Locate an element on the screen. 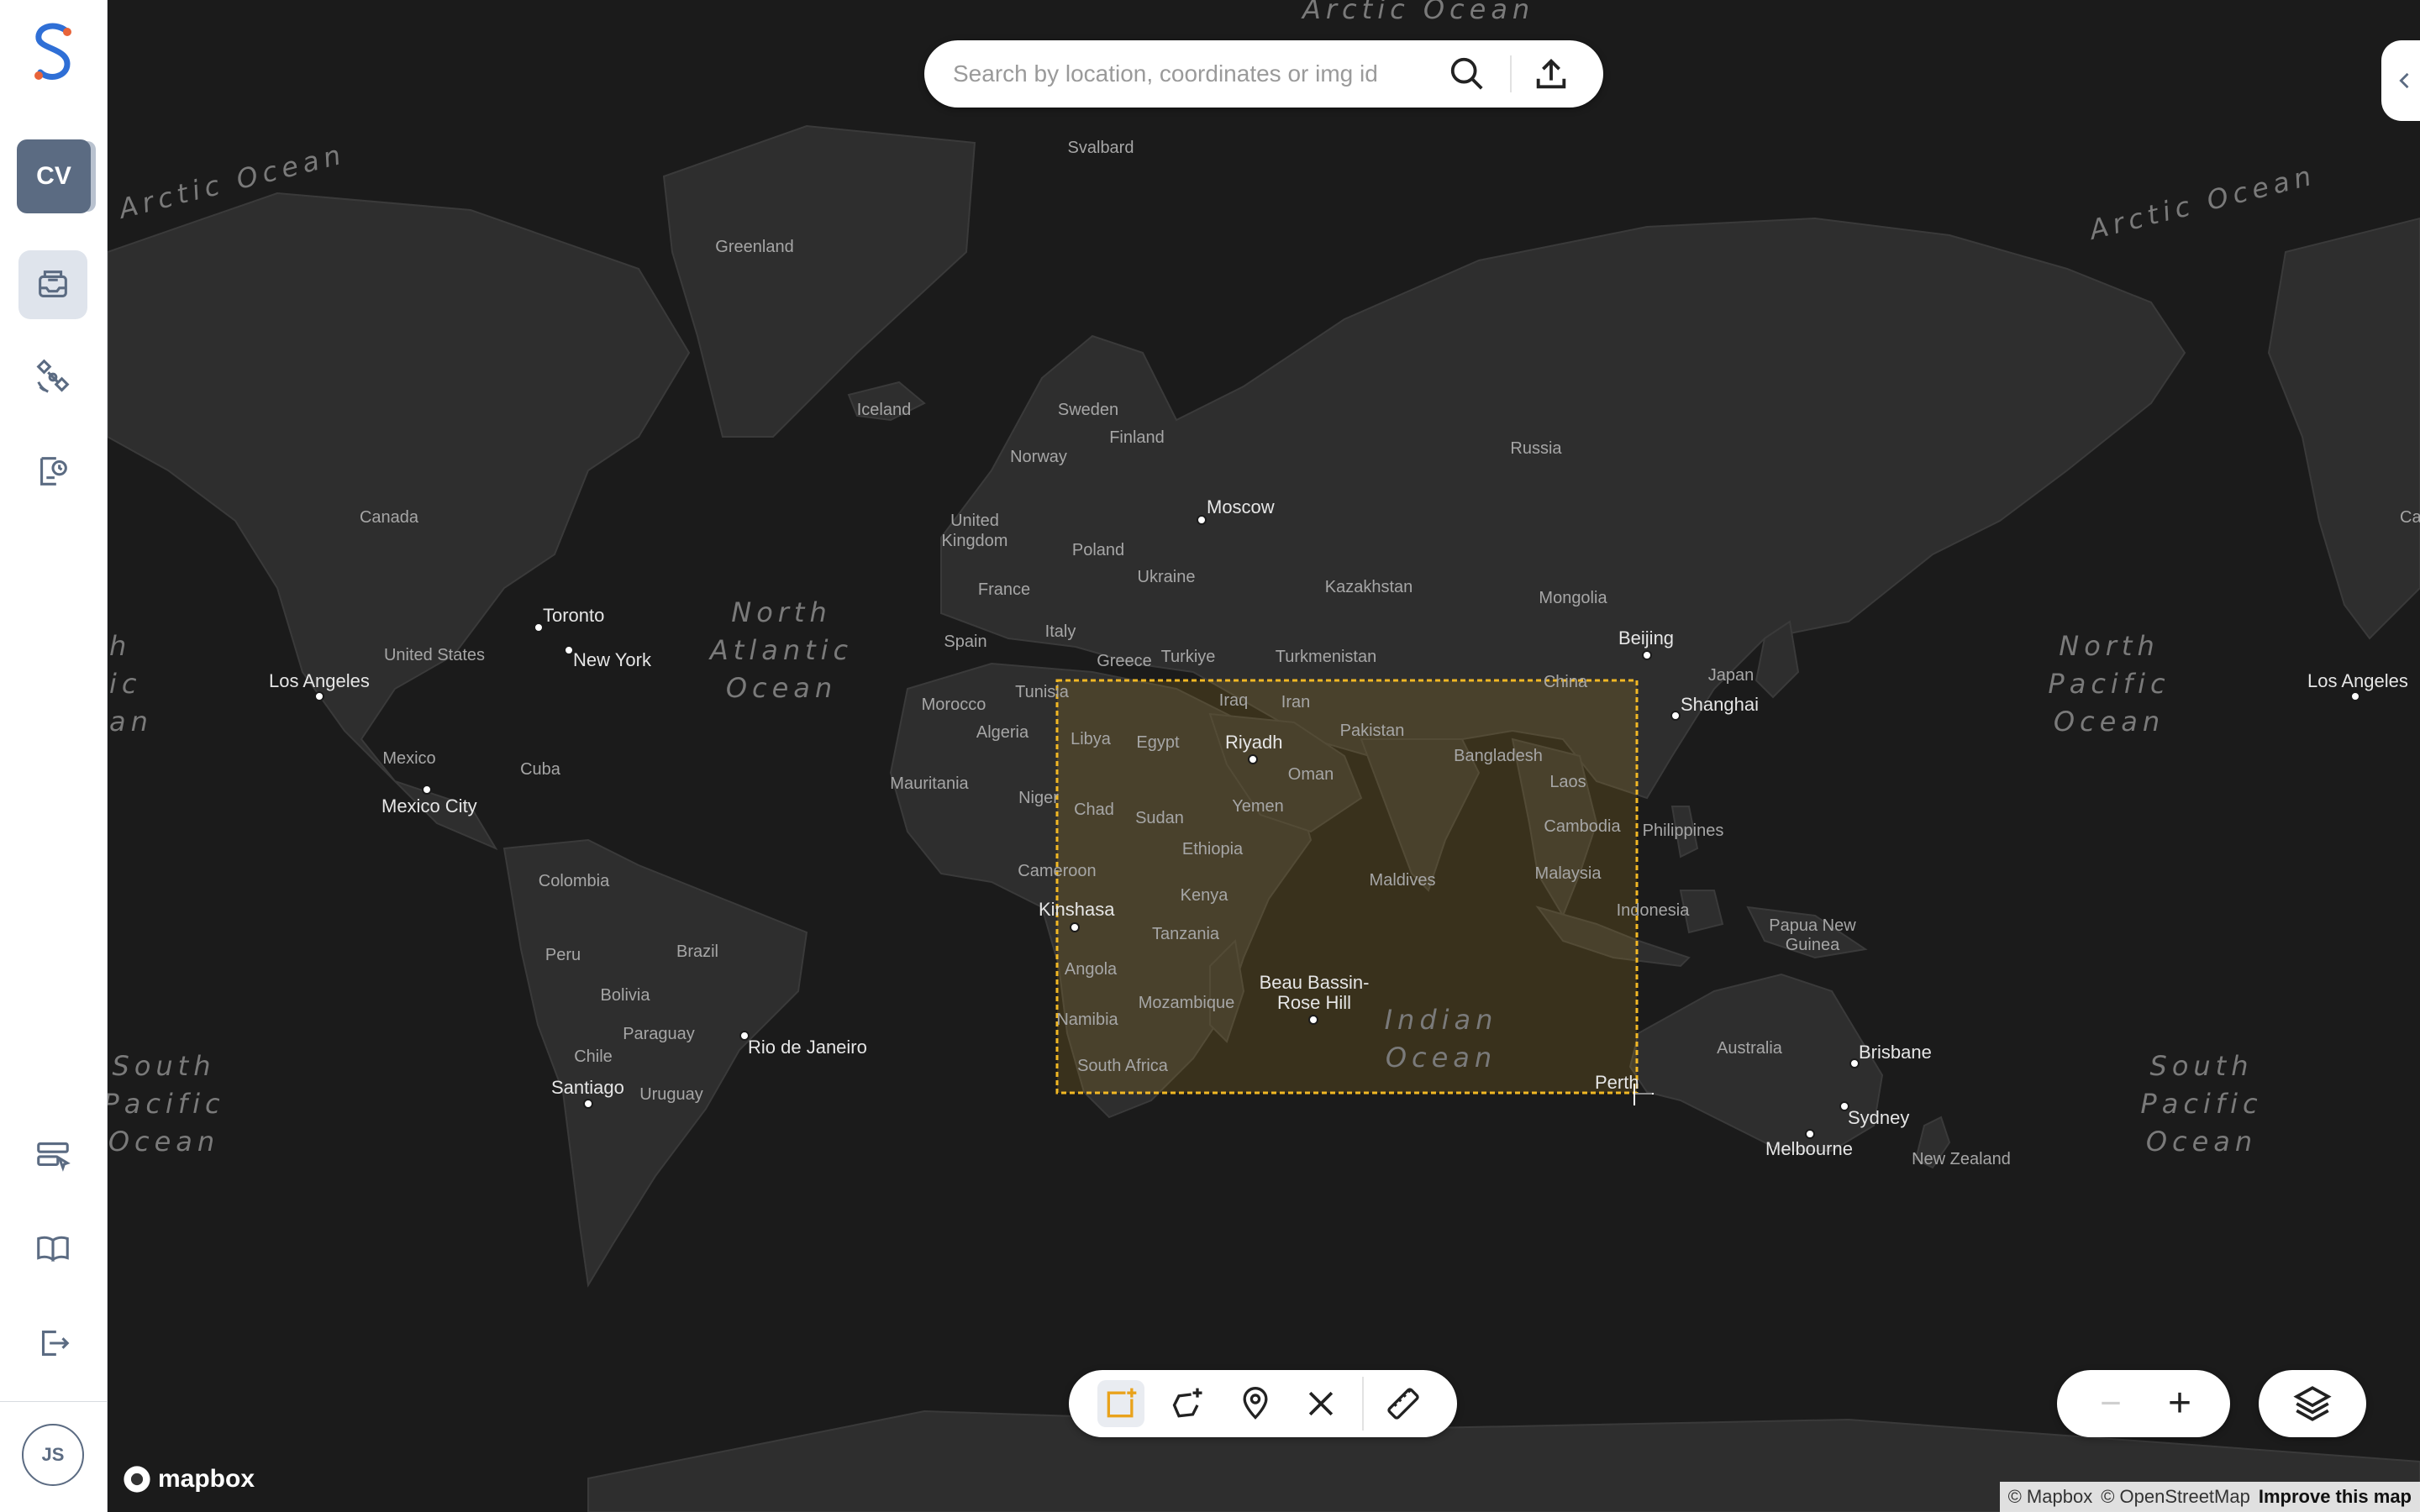 This screenshot has height=1512, width=2420. country-label: Sweden is located at coordinates (1088, 410).